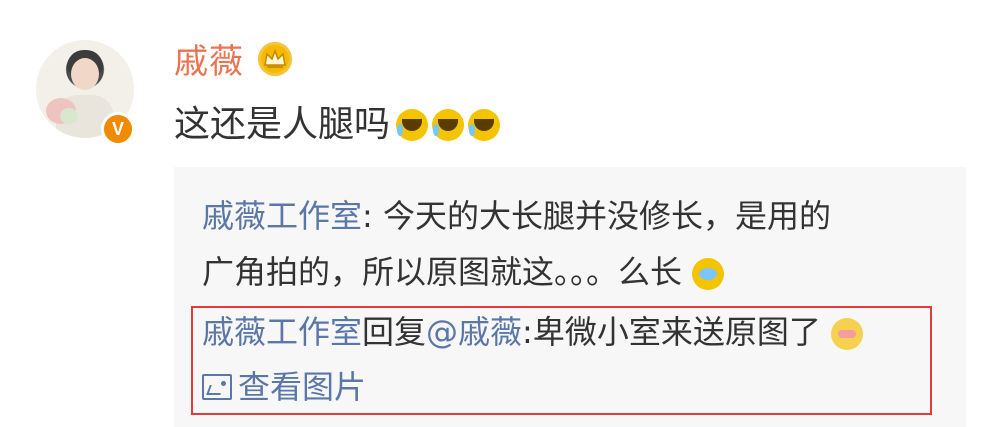  I want to click on reply-line-1-text: : 今天的大长腿并没修长，是用的, so click(596, 216).